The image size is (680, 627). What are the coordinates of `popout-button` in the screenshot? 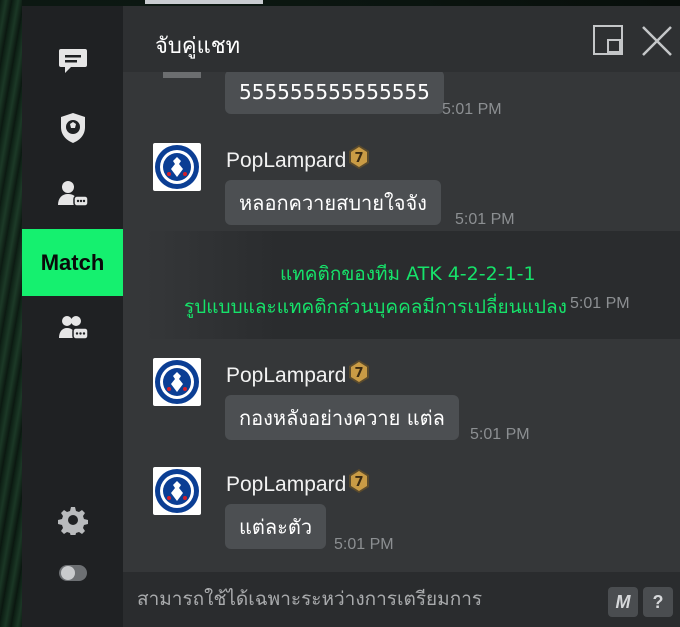 It's located at (608, 42).